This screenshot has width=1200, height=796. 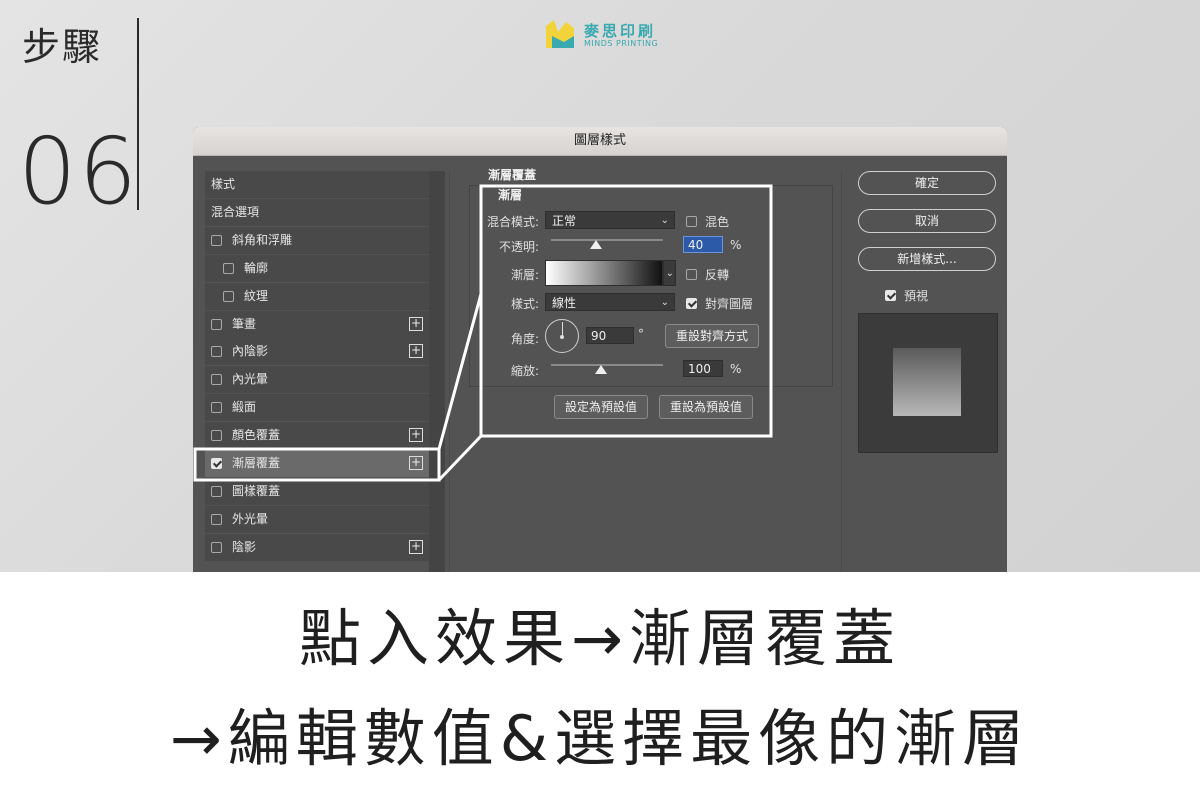 I want to click on style-list-item: 圖樣覆蓋, so click(x=317, y=491).